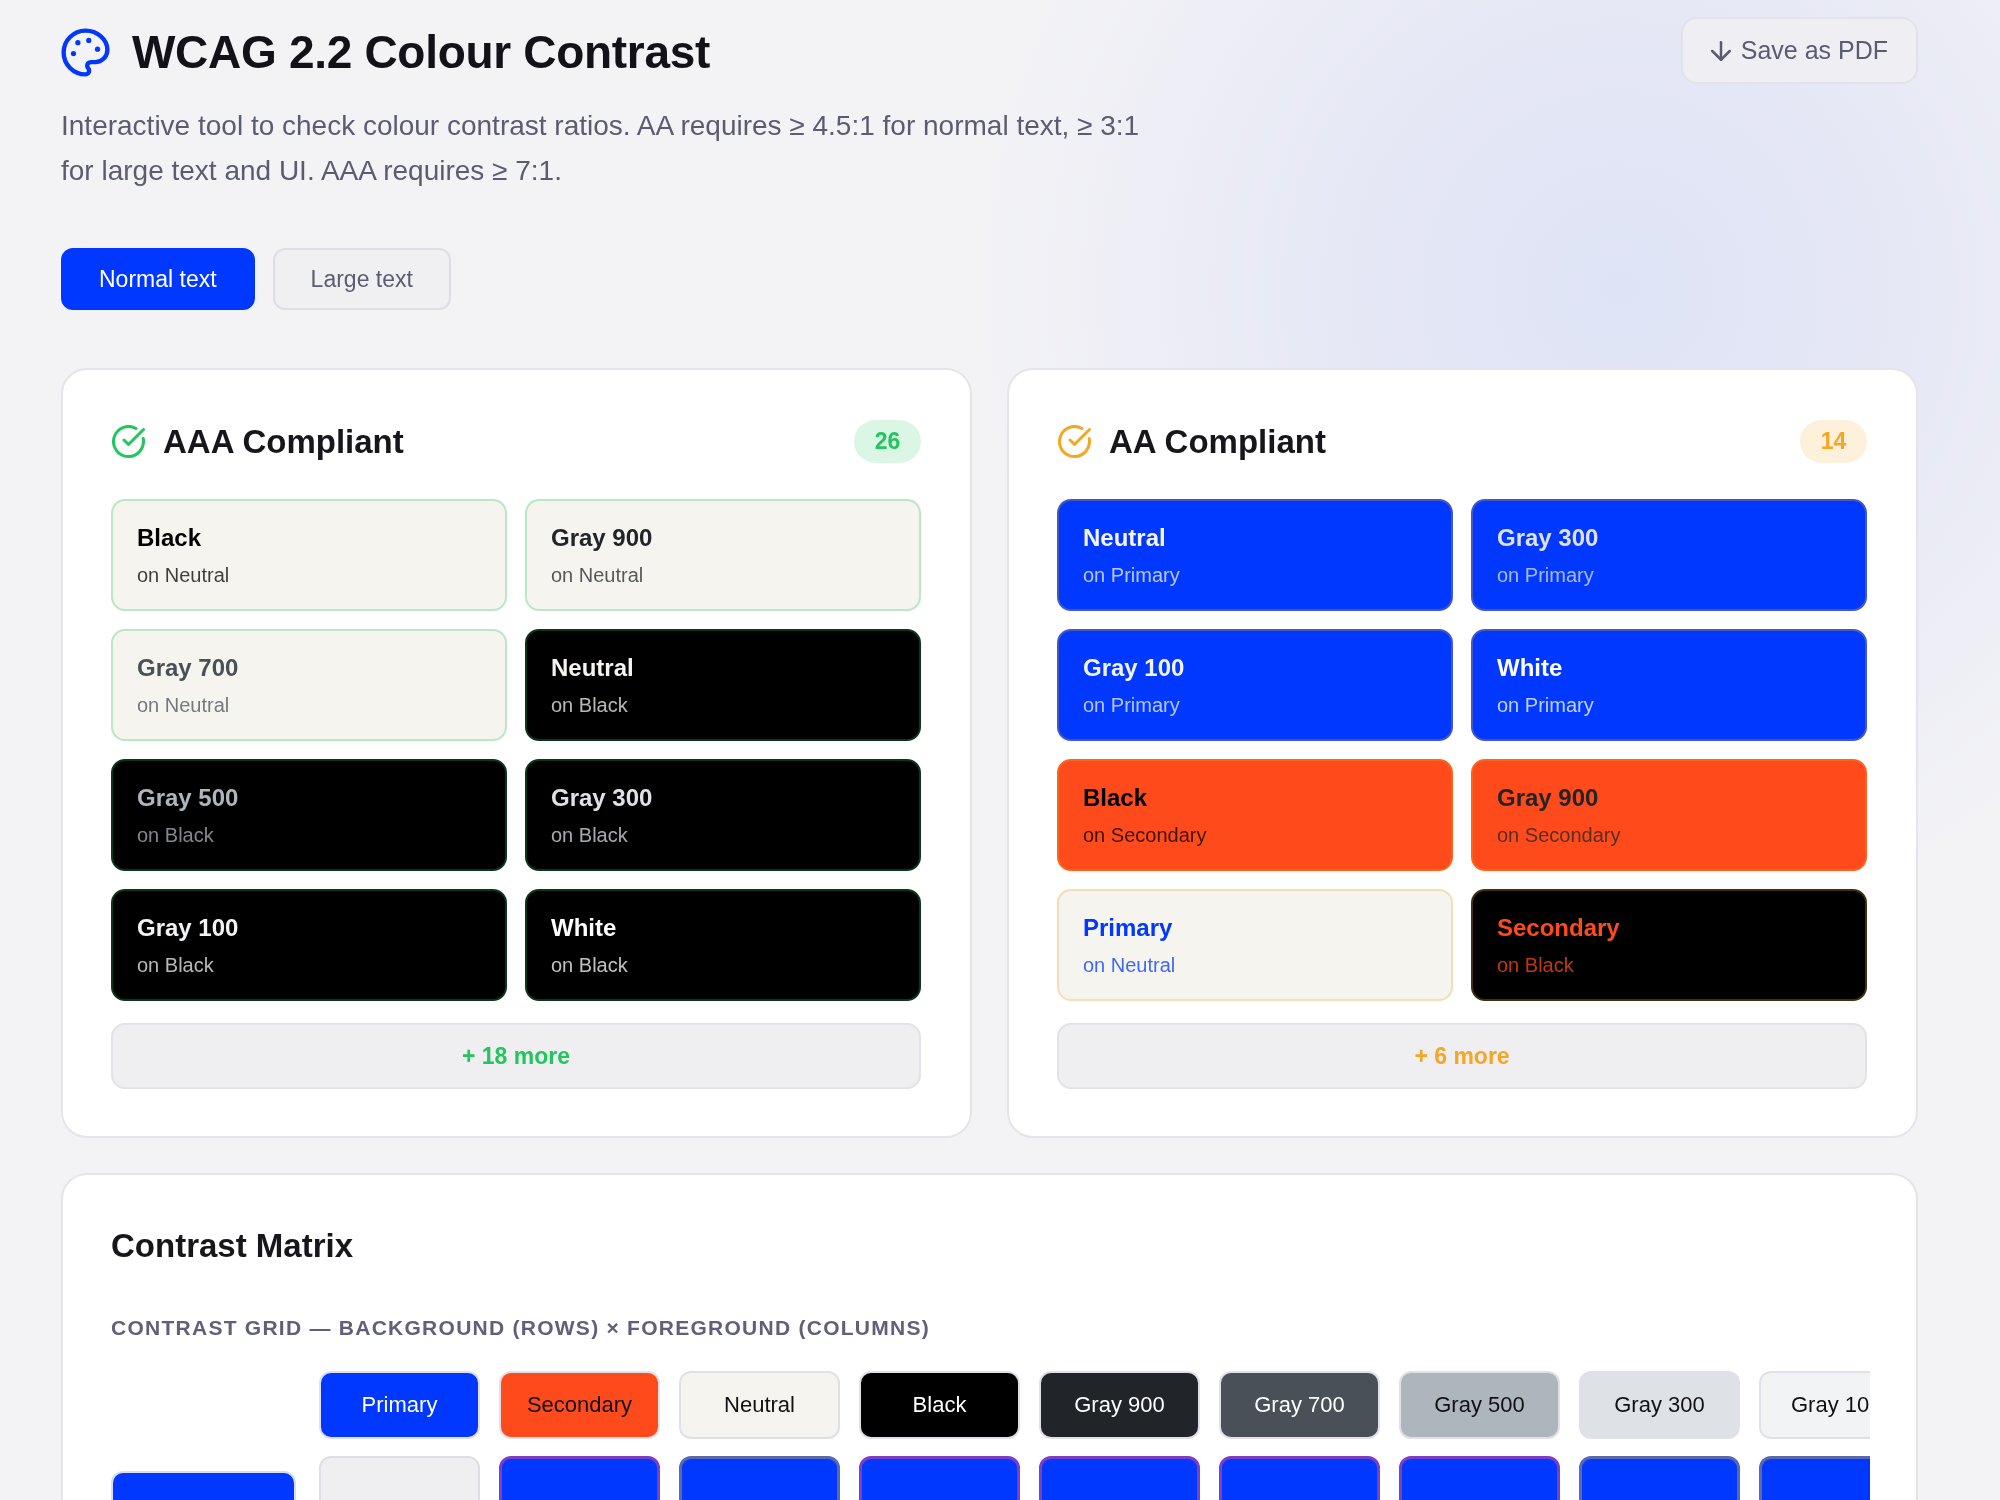 This screenshot has height=1500, width=2000. What do you see at coordinates (85, 52) in the screenshot?
I see `palette-icon` at bounding box center [85, 52].